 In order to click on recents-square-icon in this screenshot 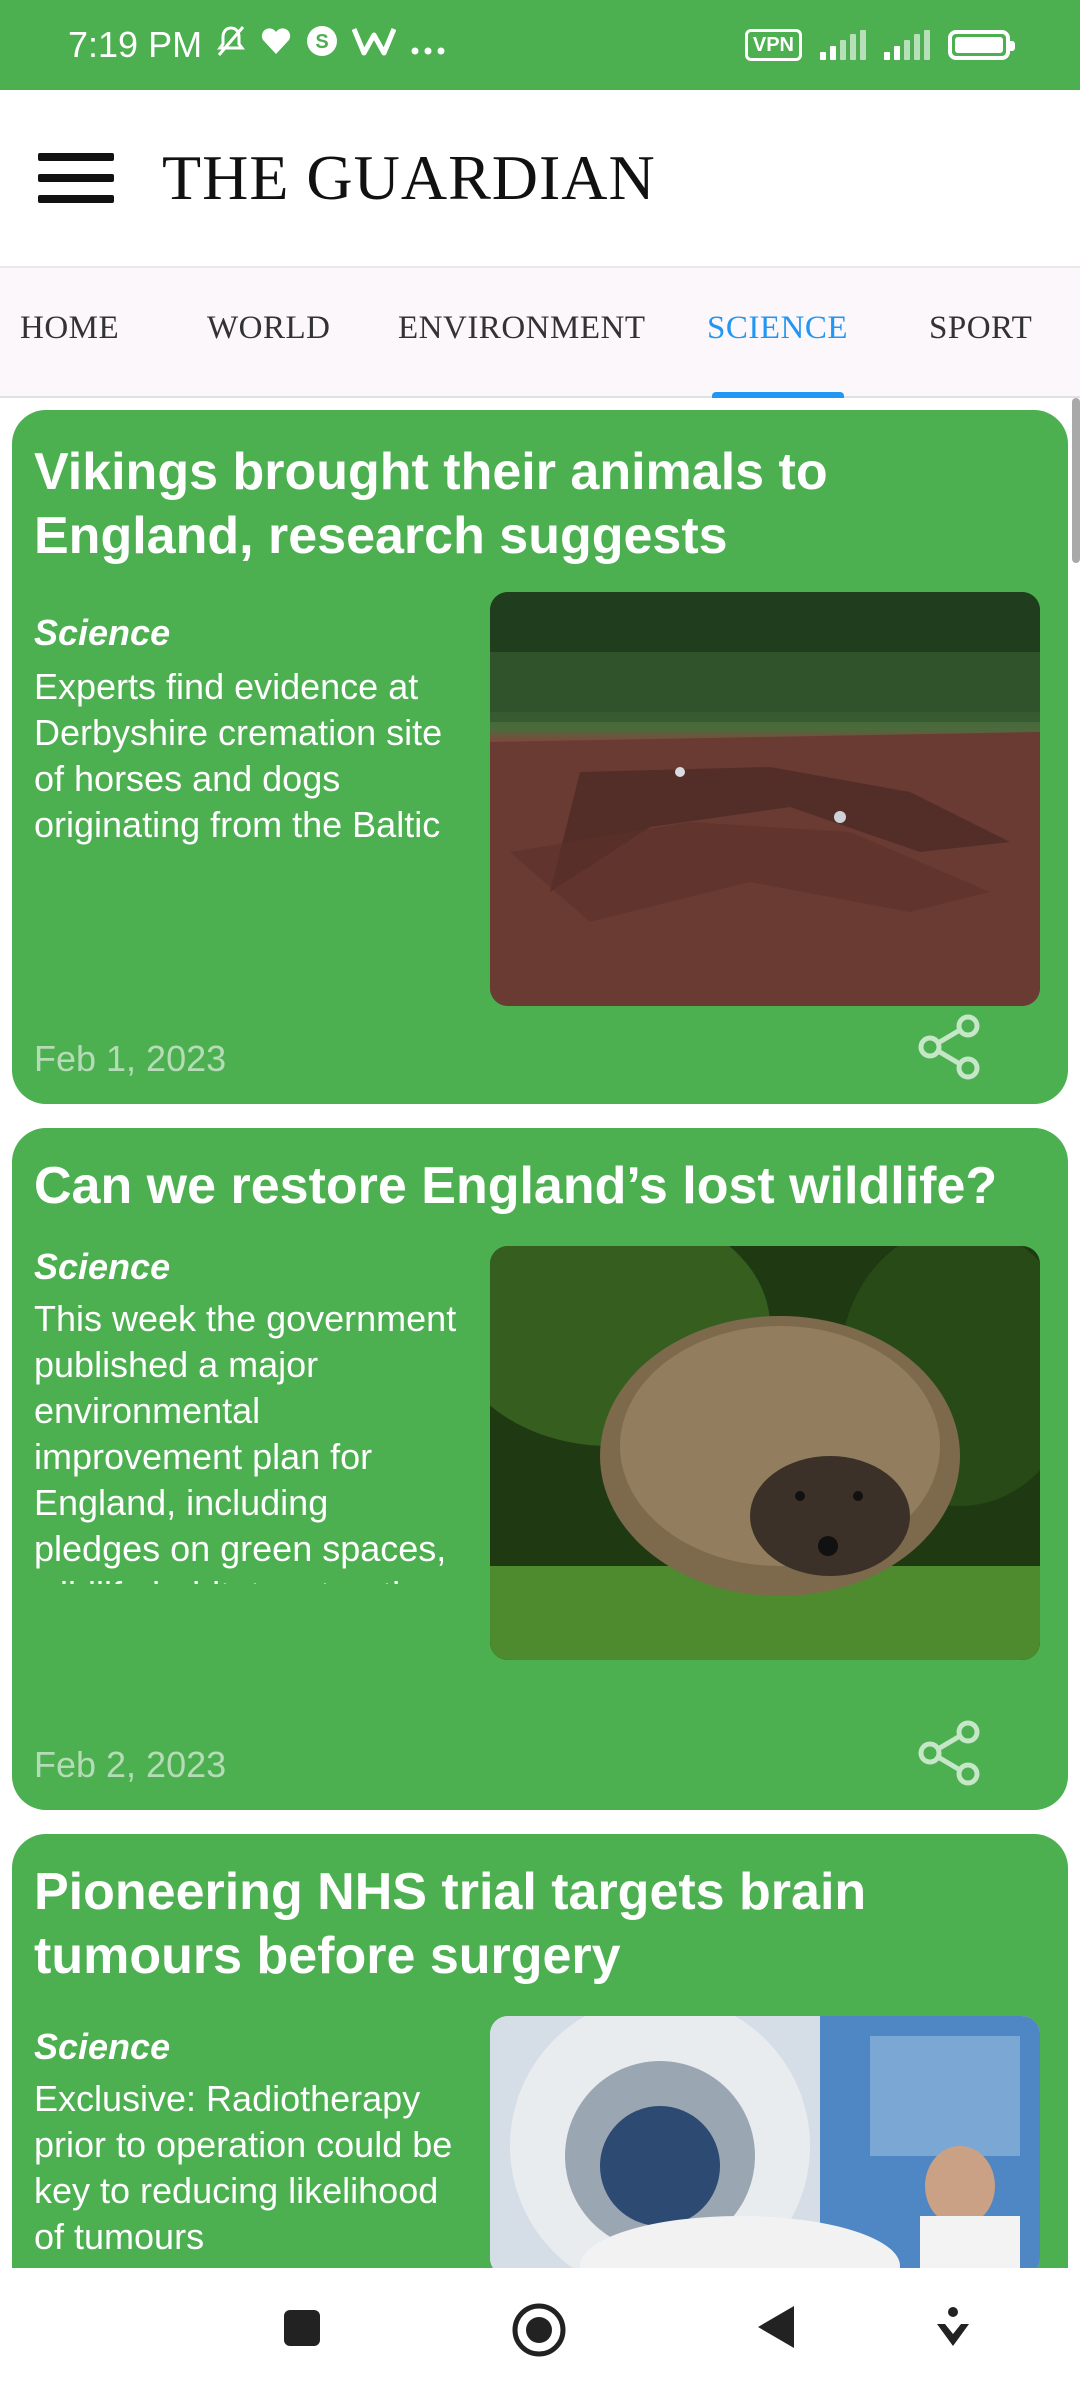, I will do `click(302, 2330)`.